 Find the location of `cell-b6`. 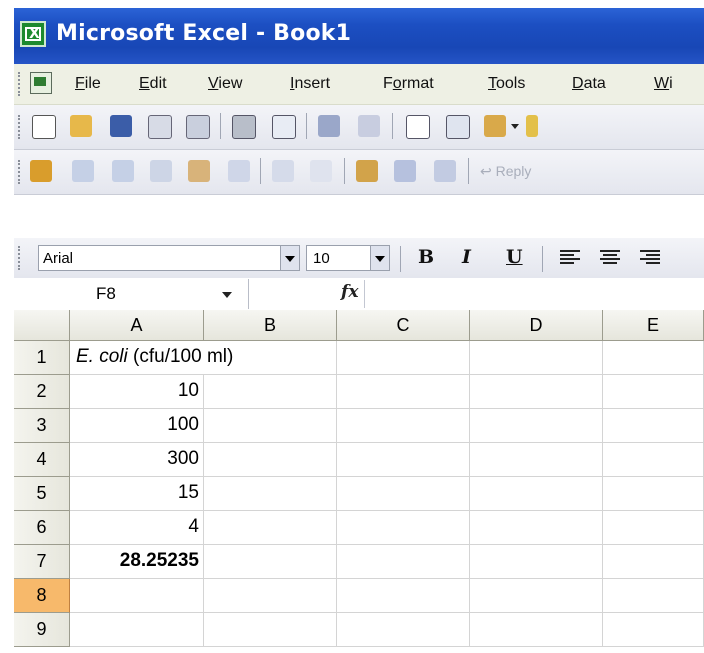

cell-b6 is located at coordinates (270, 528).